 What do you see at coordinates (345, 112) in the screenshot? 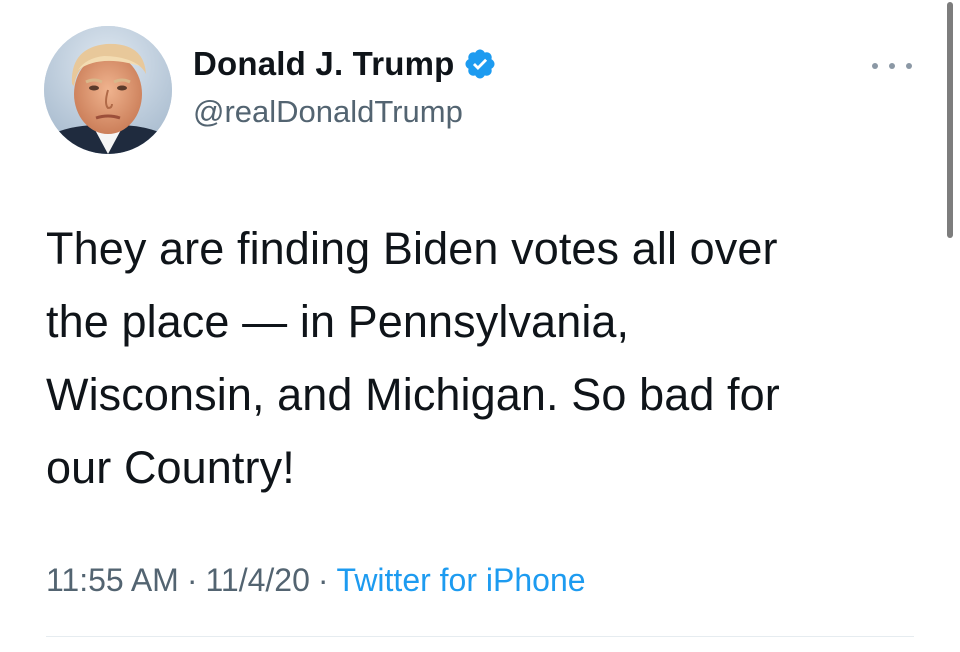
I see `author-handle: @realDonaldTrump` at bounding box center [345, 112].